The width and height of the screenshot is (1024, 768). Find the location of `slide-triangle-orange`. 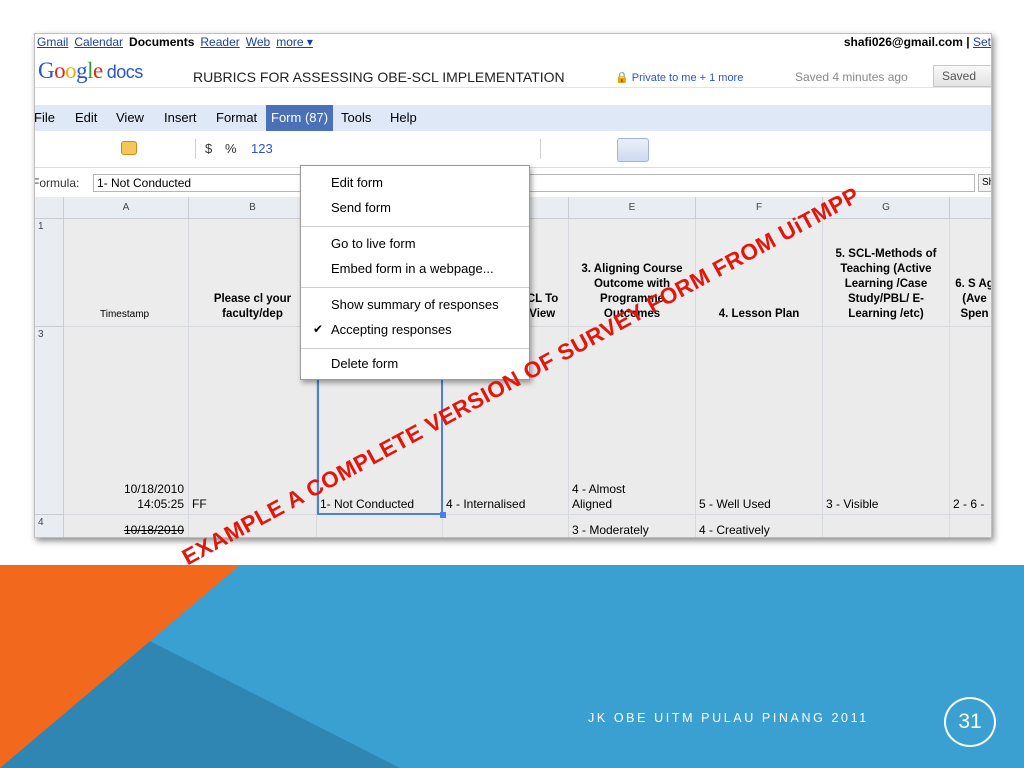

slide-triangle-orange is located at coordinates (120, 666).